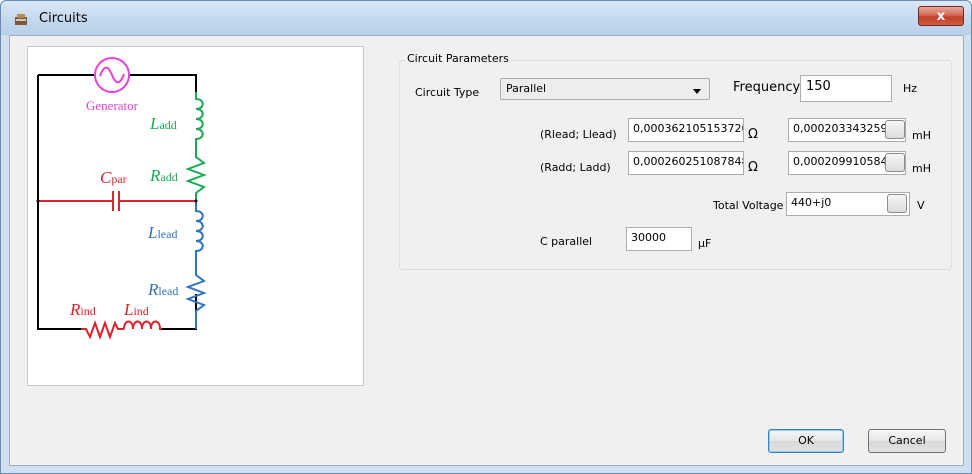 Image resolution: width=972 pixels, height=474 pixels. I want to click on lind-inductor: Lind, so click(142, 315).